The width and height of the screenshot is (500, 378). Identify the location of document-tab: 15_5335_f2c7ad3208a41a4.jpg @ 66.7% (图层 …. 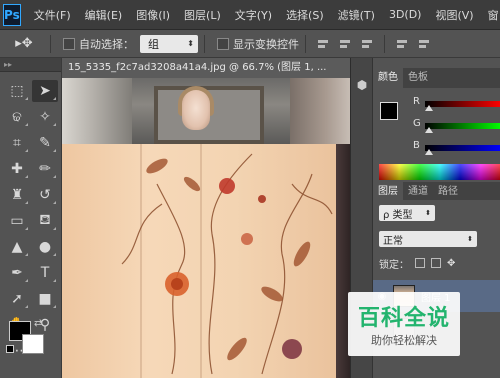
(206, 68).